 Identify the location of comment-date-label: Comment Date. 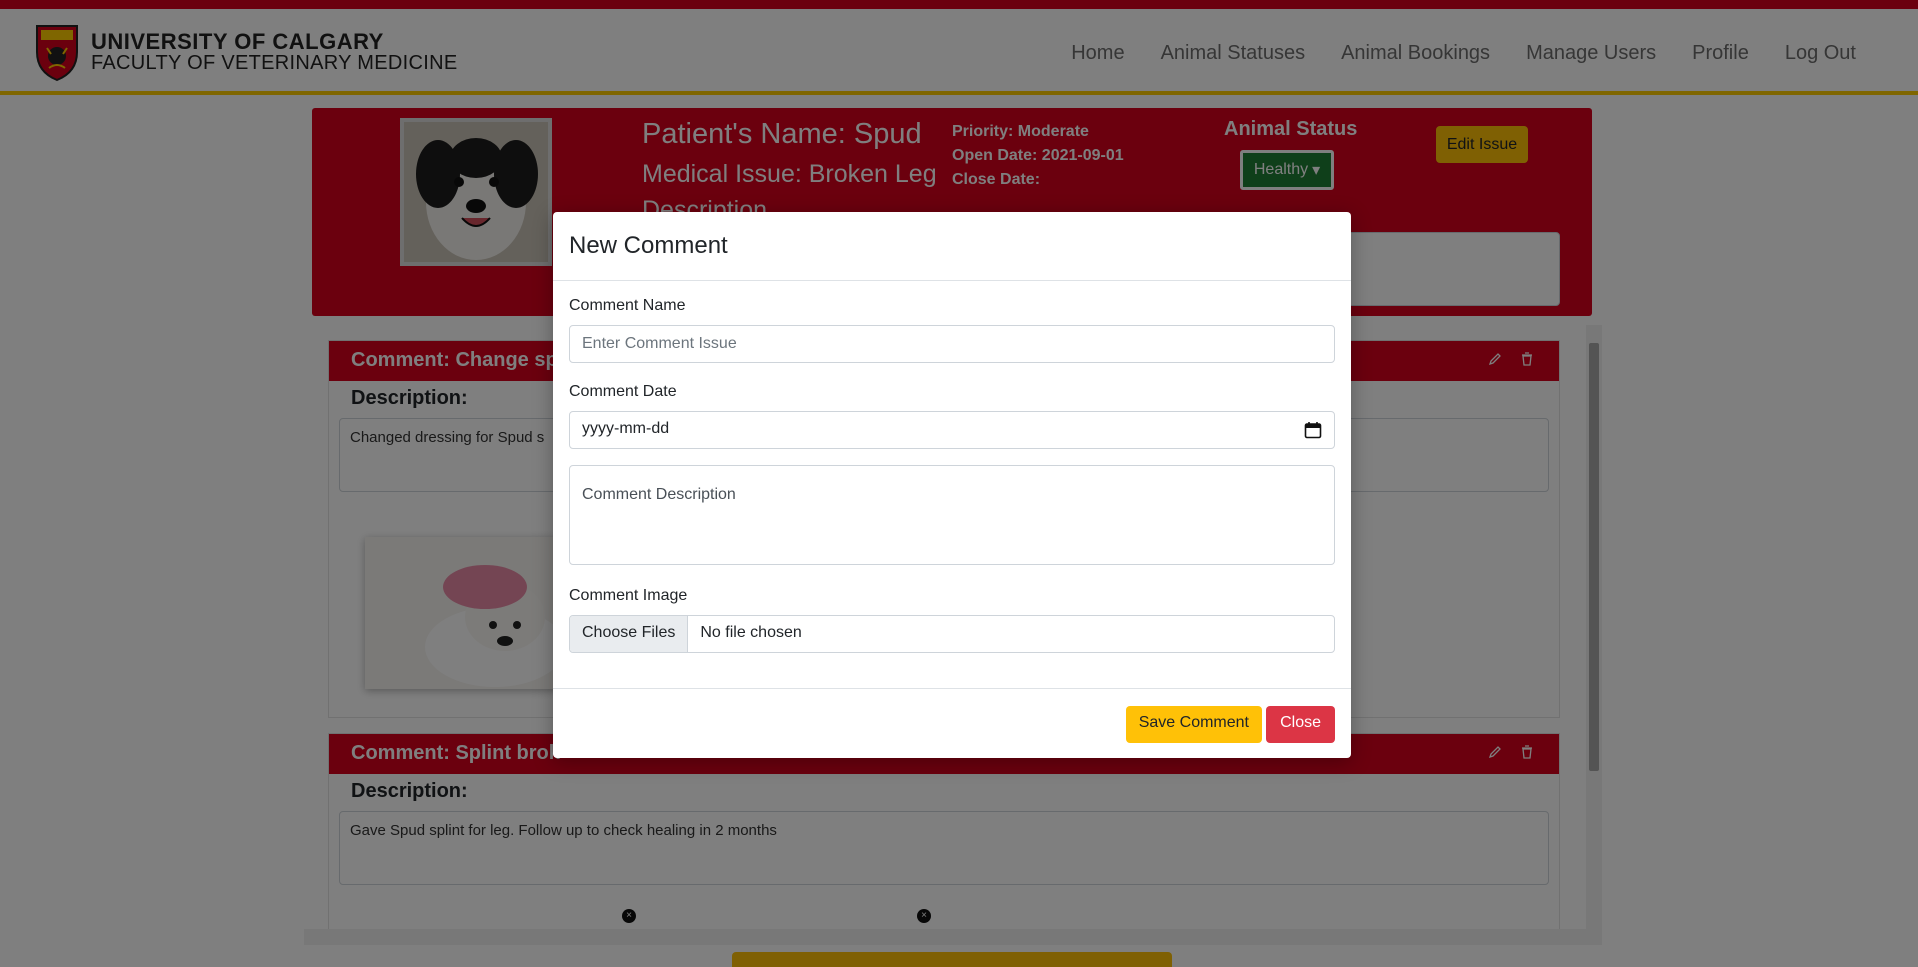
(623, 391).